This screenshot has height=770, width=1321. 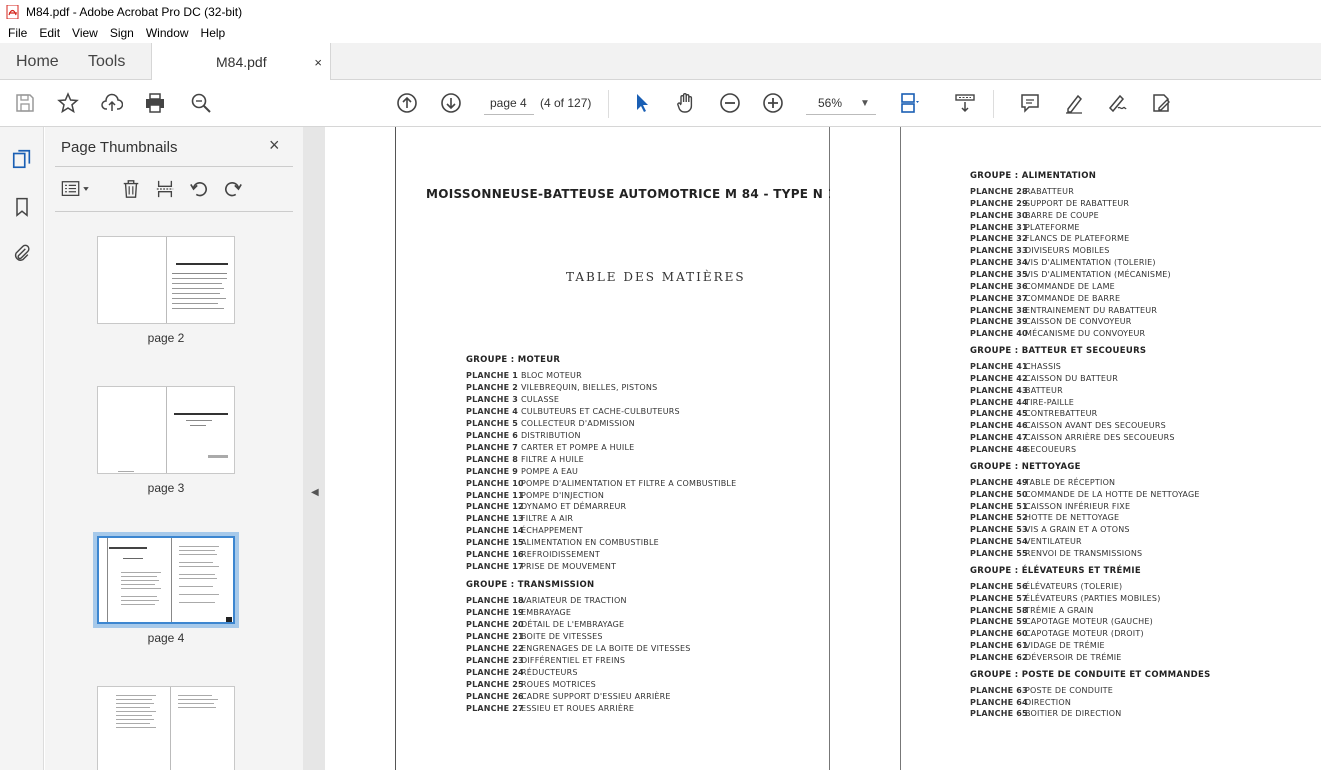 I want to click on page-layout-icon, so click(x=909, y=103).